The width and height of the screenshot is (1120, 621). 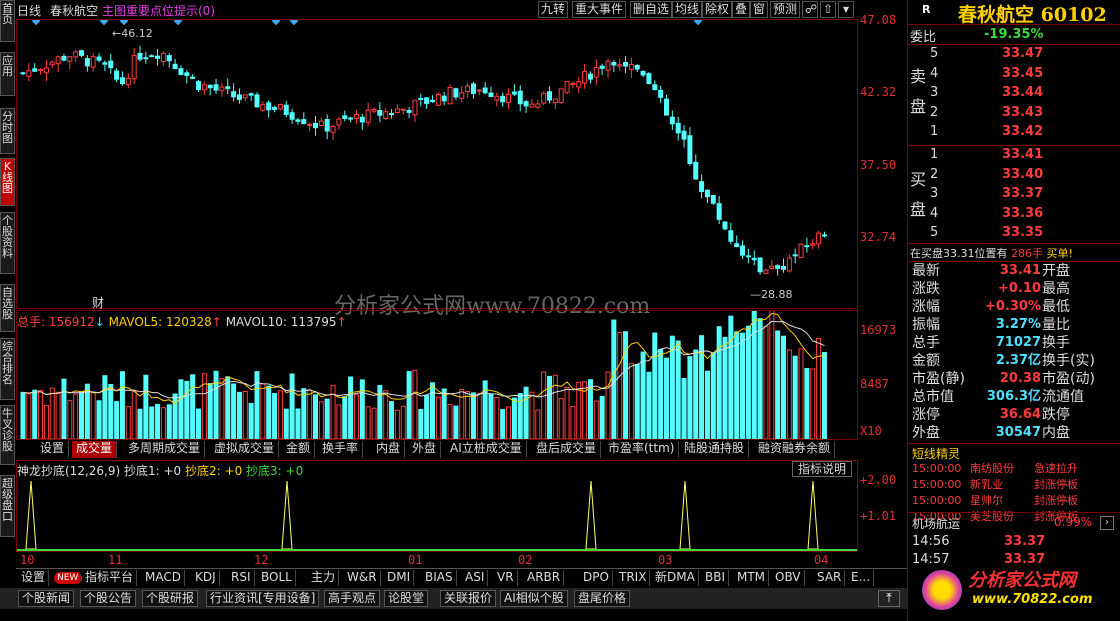 I want to click on news-tab-4: 高手观点, so click(x=352, y=598).